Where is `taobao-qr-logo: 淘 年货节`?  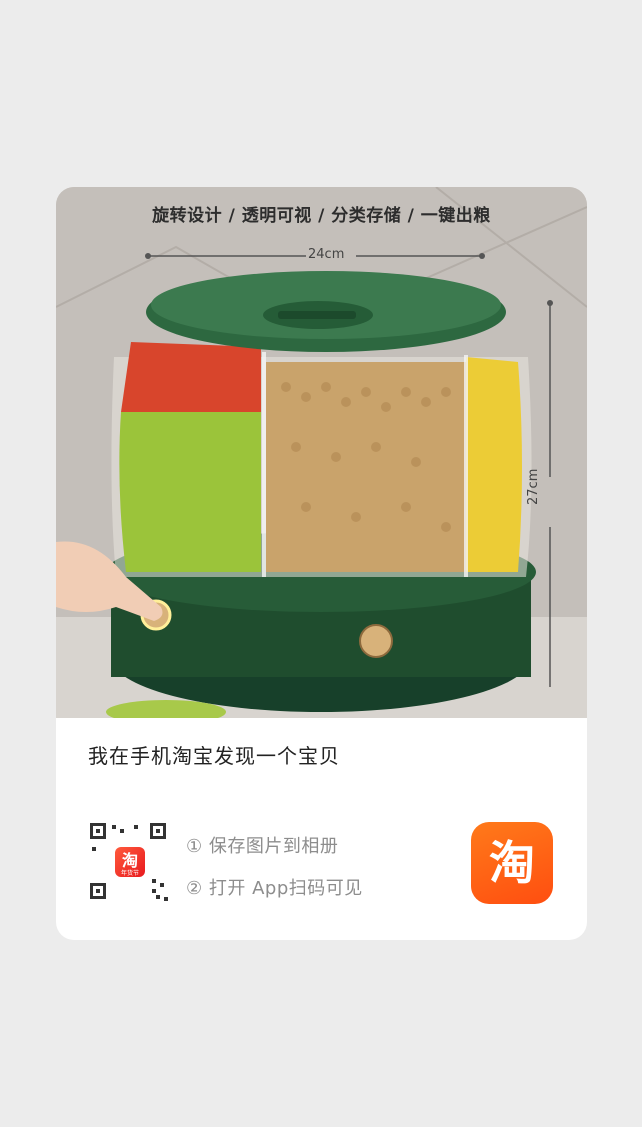 taobao-qr-logo: 淘 年货节 is located at coordinates (130, 862).